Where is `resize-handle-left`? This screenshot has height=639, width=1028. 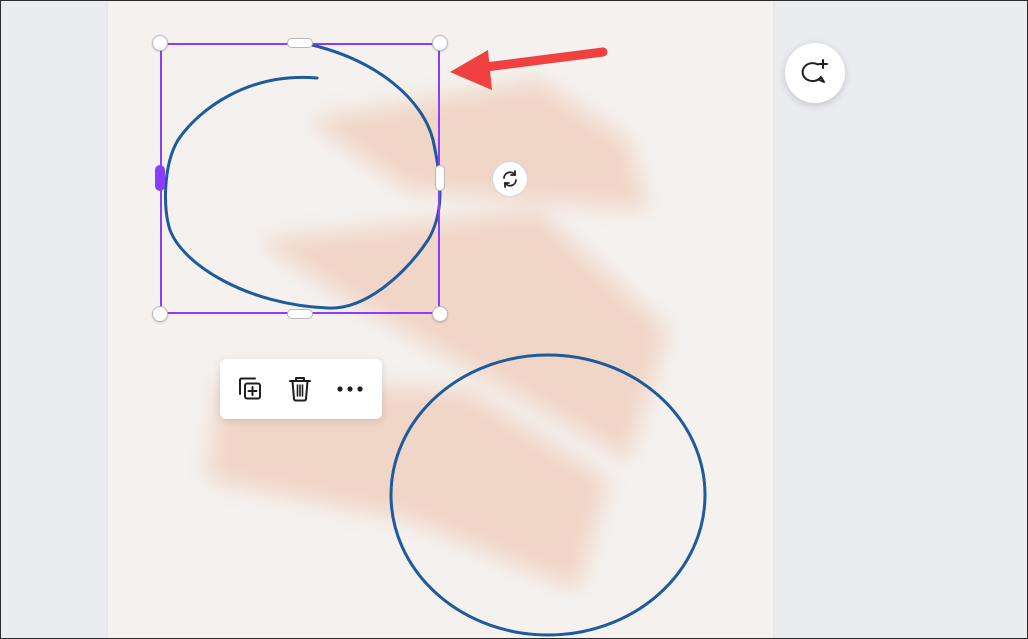 resize-handle-left is located at coordinates (160, 178).